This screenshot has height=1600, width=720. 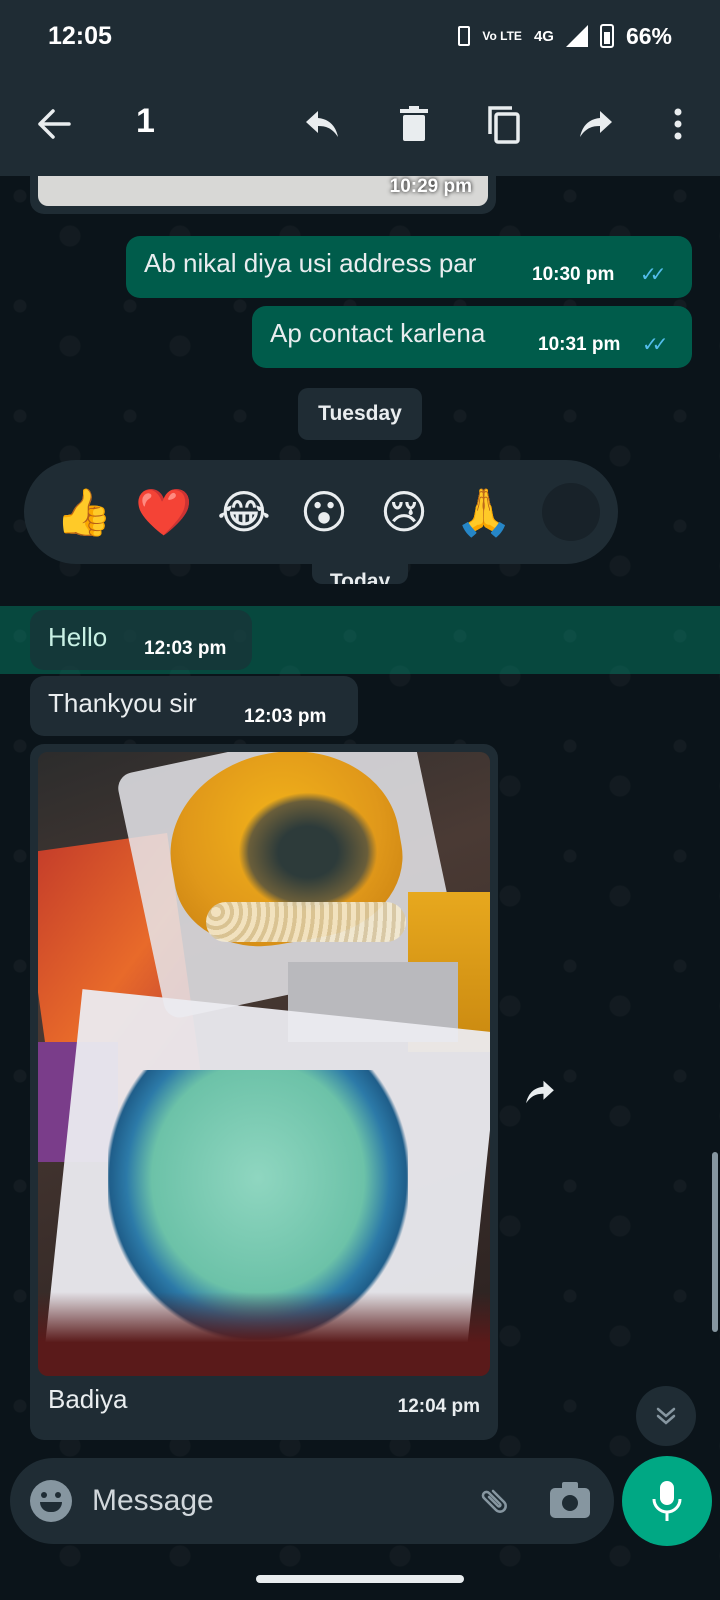 I want to click on volte-label: Vo LTE, so click(x=502, y=36).